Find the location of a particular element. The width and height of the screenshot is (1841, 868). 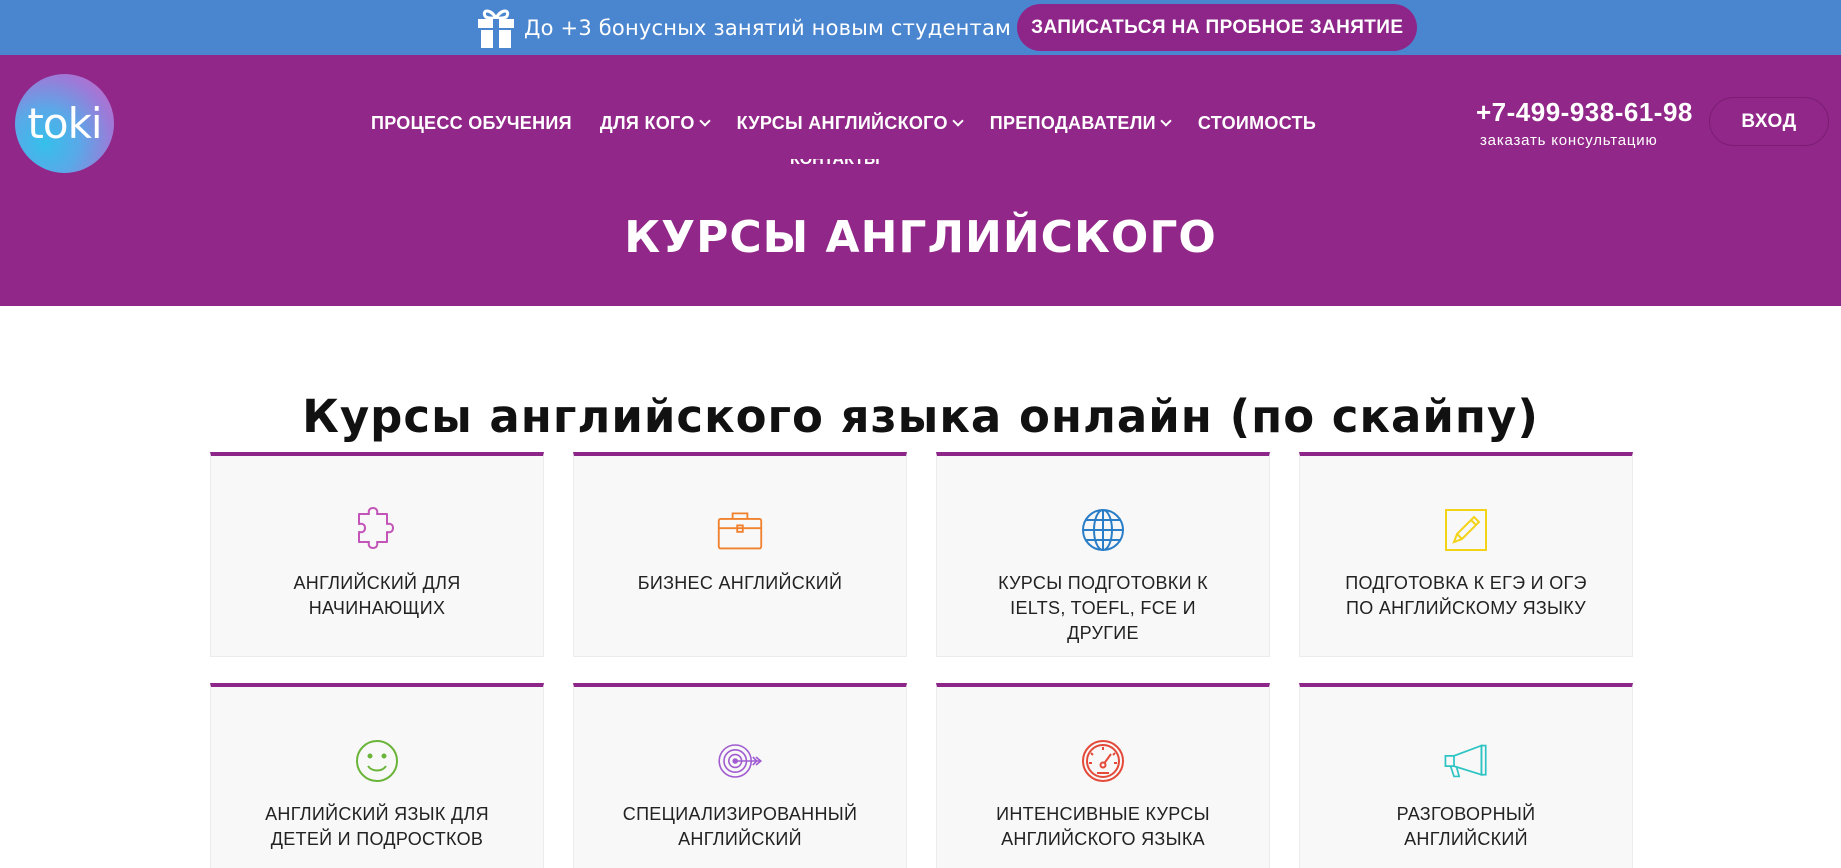

course-card-title: Бизнес английский is located at coordinates (740, 583).